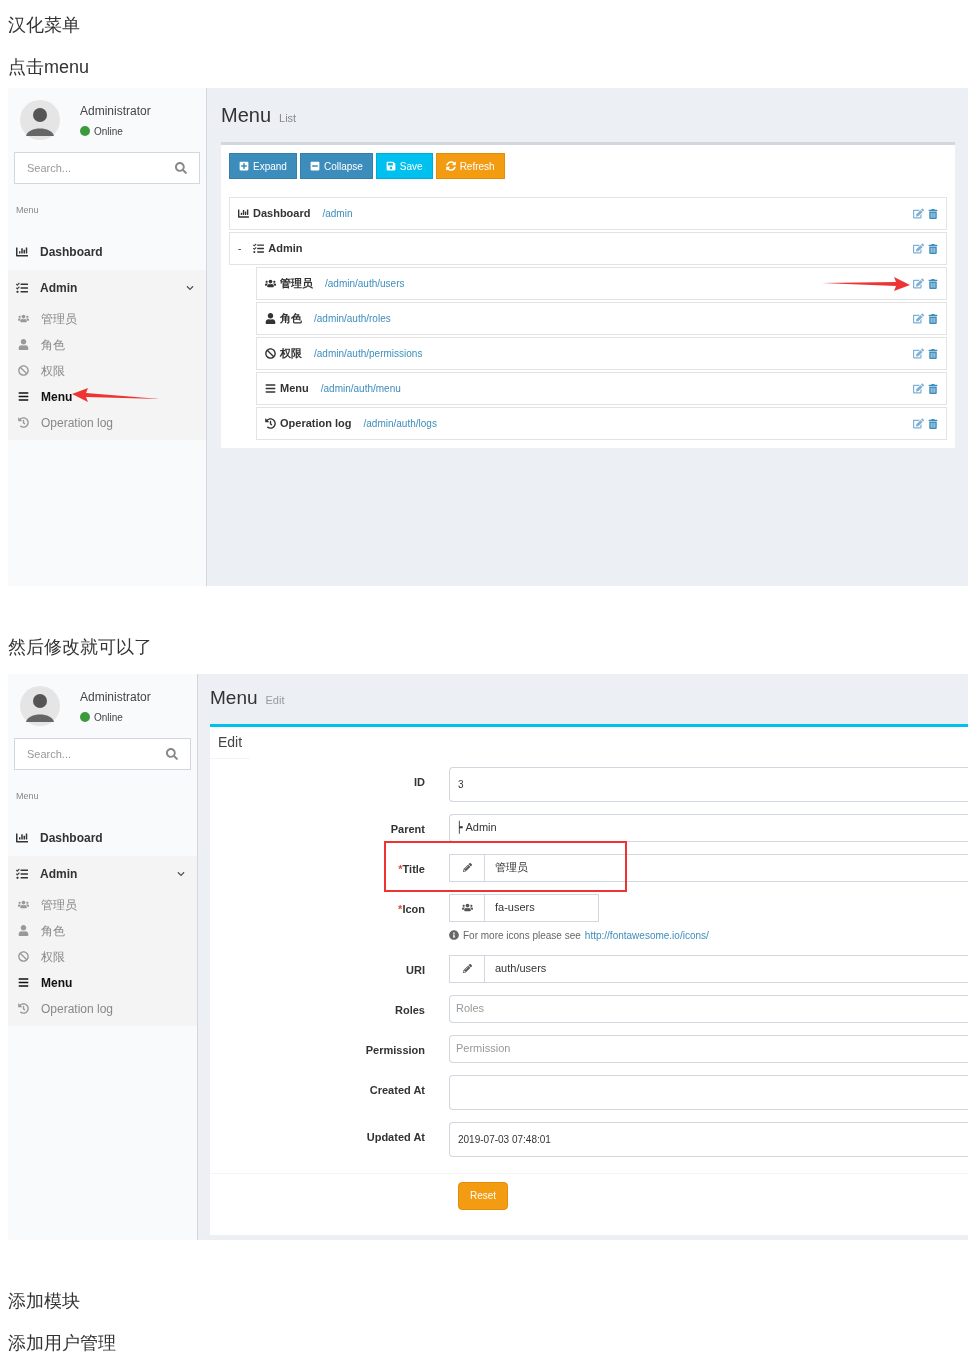  Describe the element at coordinates (522, 935) in the screenshot. I see `help-text: For more icons please see` at that location.